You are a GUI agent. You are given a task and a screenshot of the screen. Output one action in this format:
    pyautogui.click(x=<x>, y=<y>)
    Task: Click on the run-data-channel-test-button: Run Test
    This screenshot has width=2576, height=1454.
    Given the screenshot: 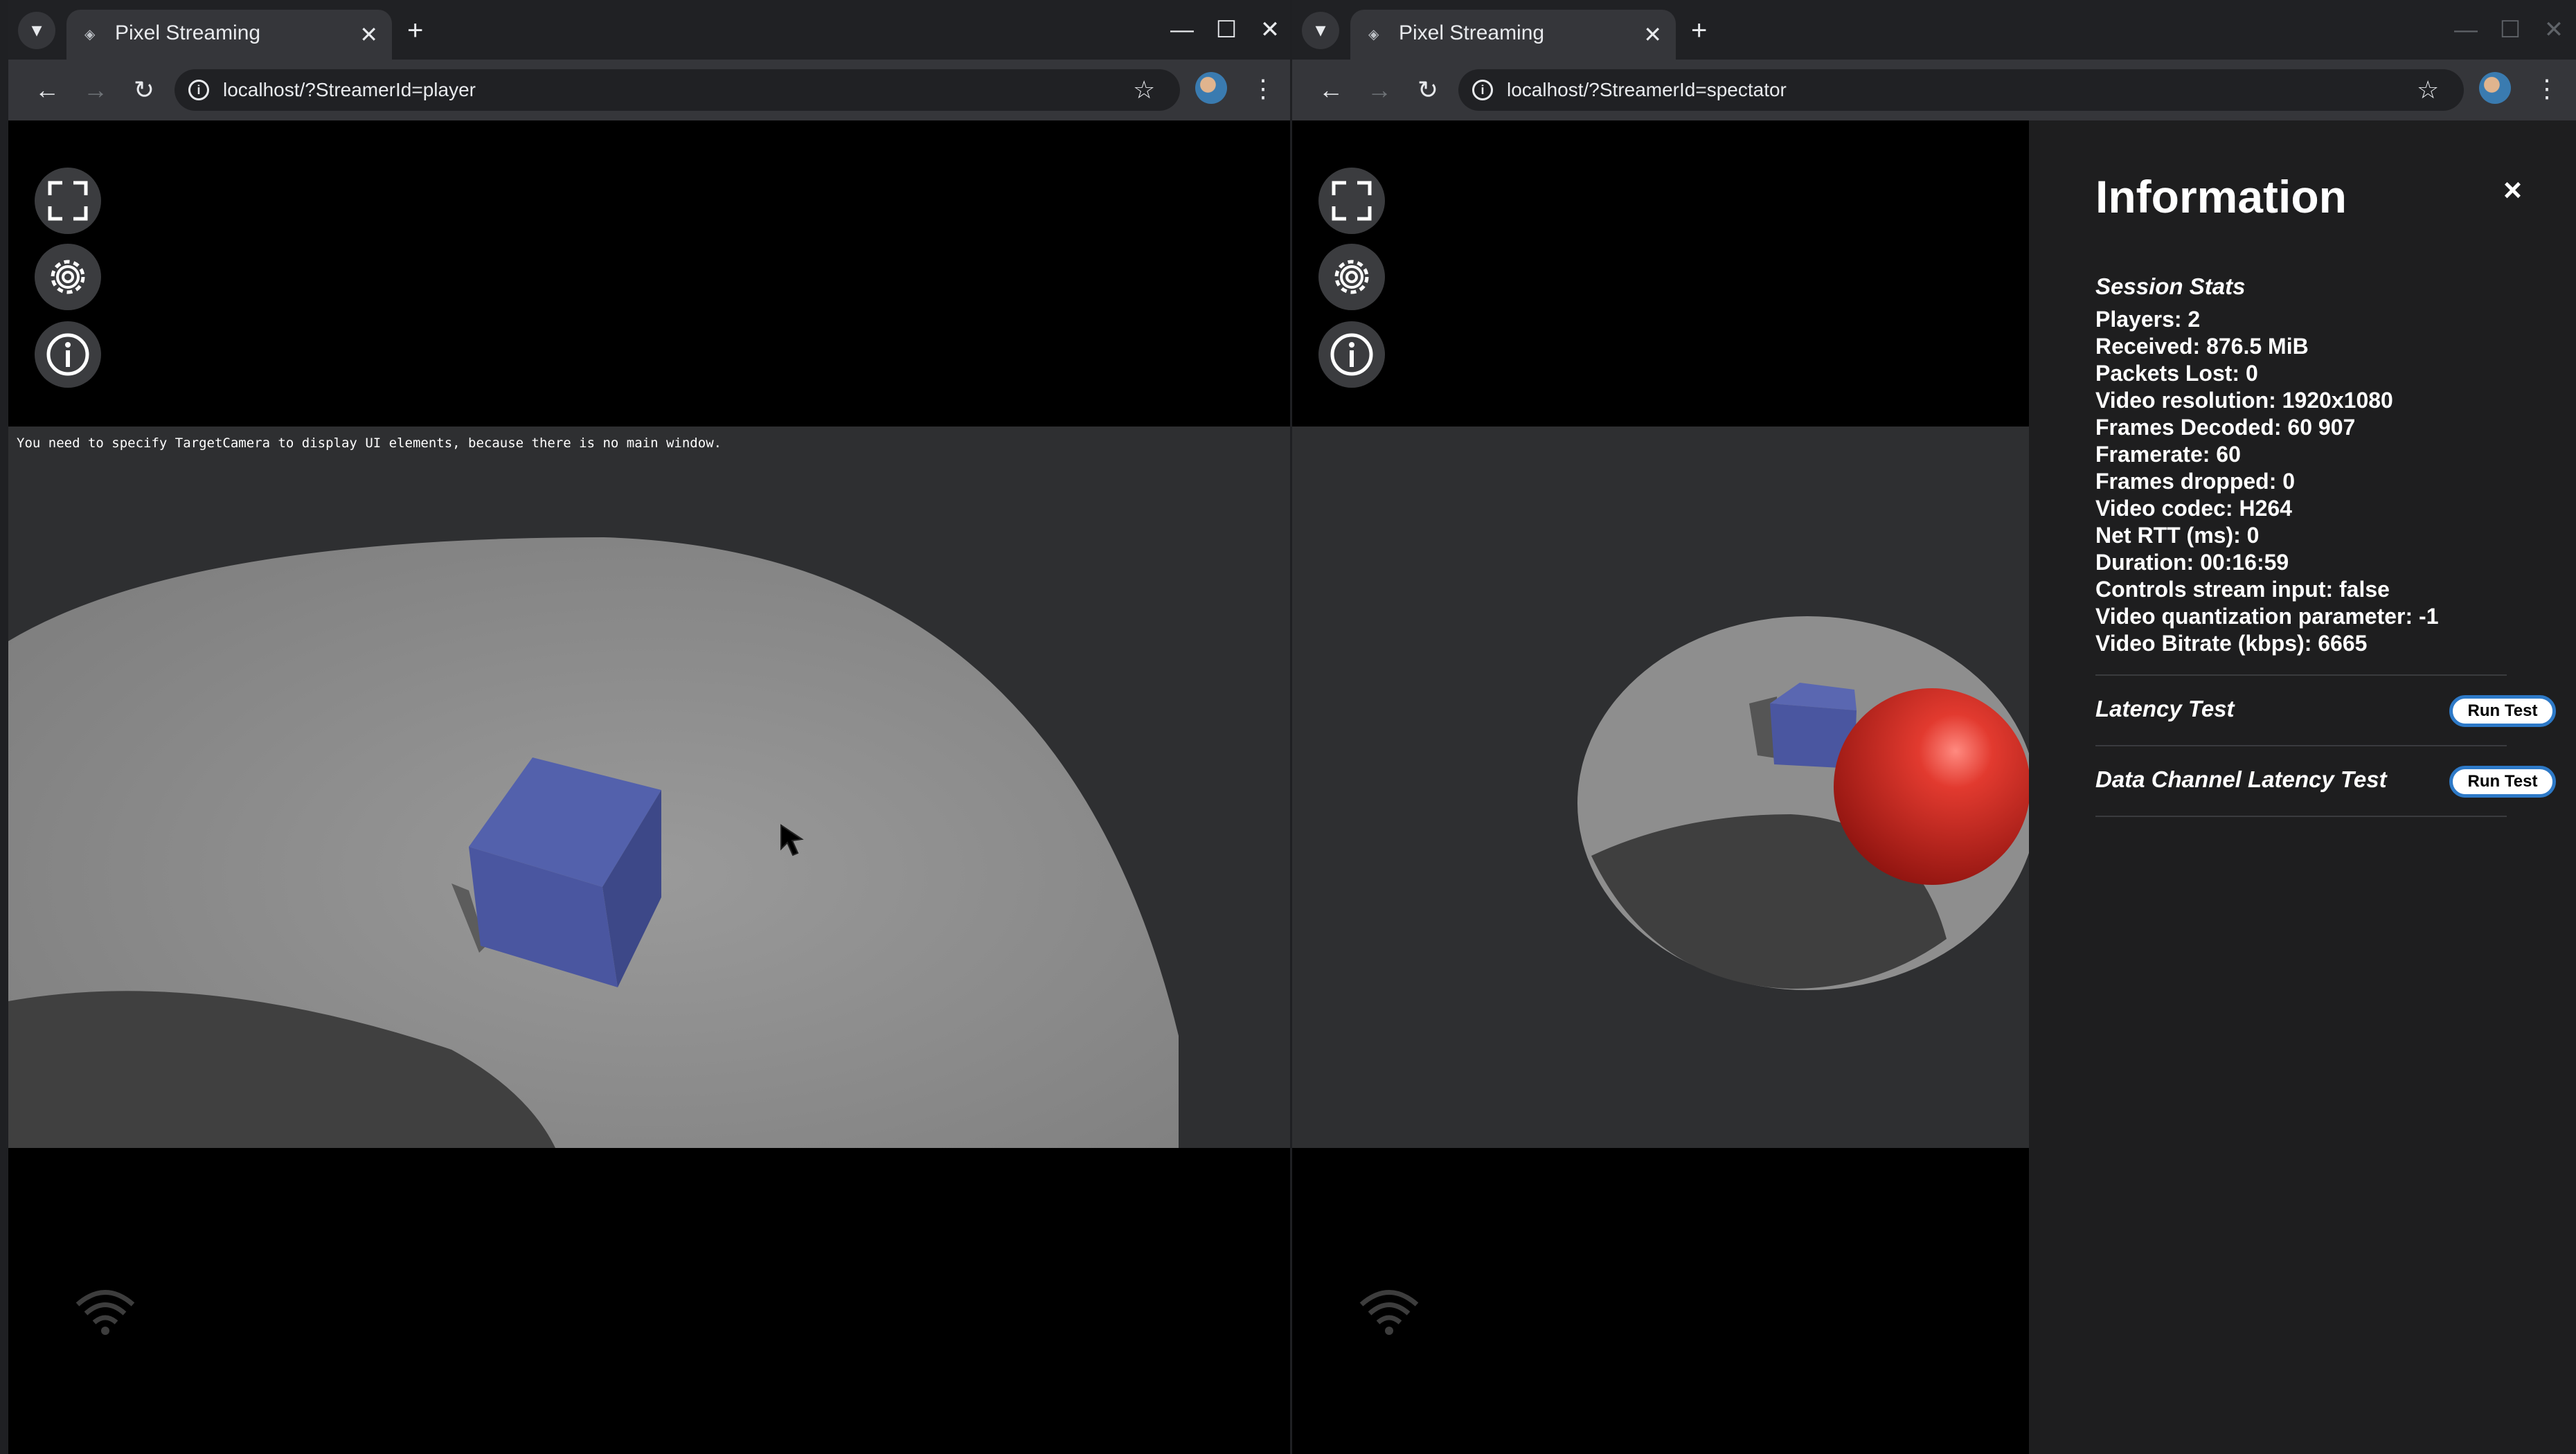 What is the action you would take?
    pyautogui.click(x=2502, y=782)
    